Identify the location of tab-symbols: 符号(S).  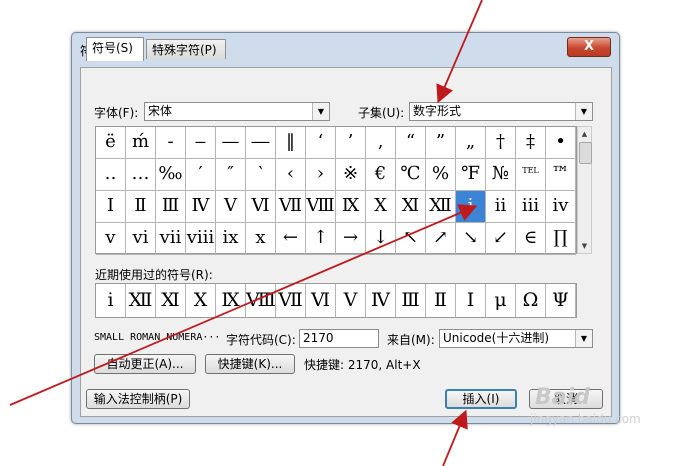
(115, 49).